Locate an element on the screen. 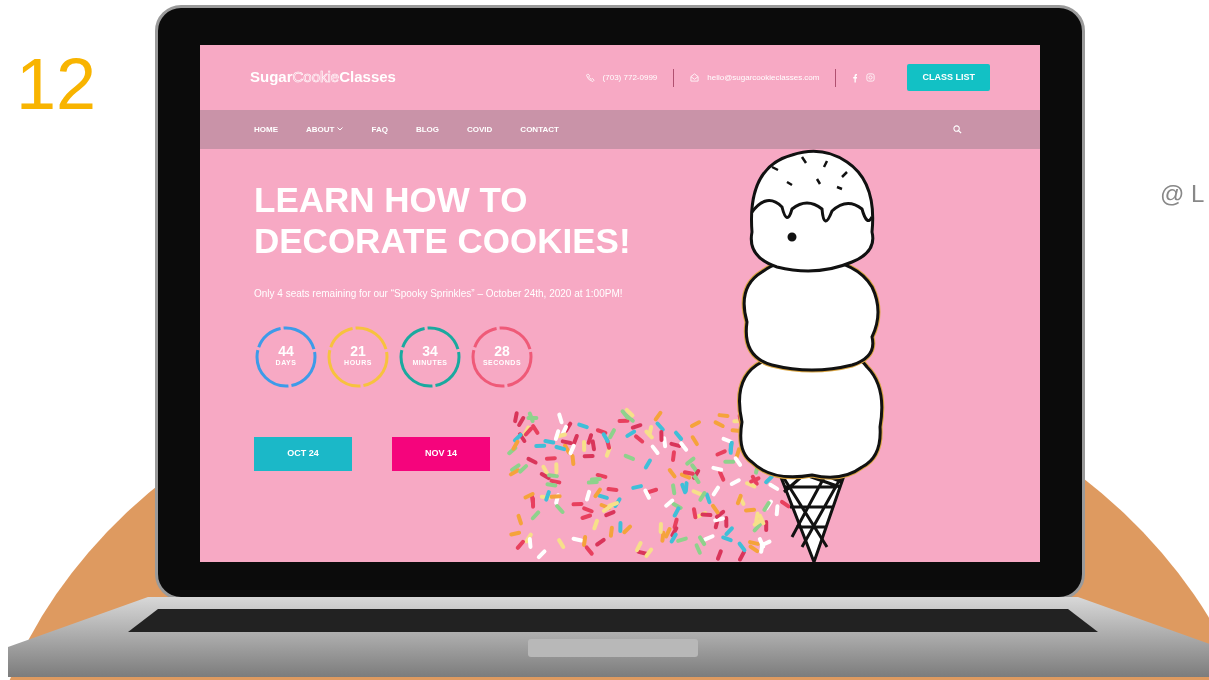 The width and height of the screenshot is (1209, 680). slide-number: 12 is located at coordinates (56, 84).